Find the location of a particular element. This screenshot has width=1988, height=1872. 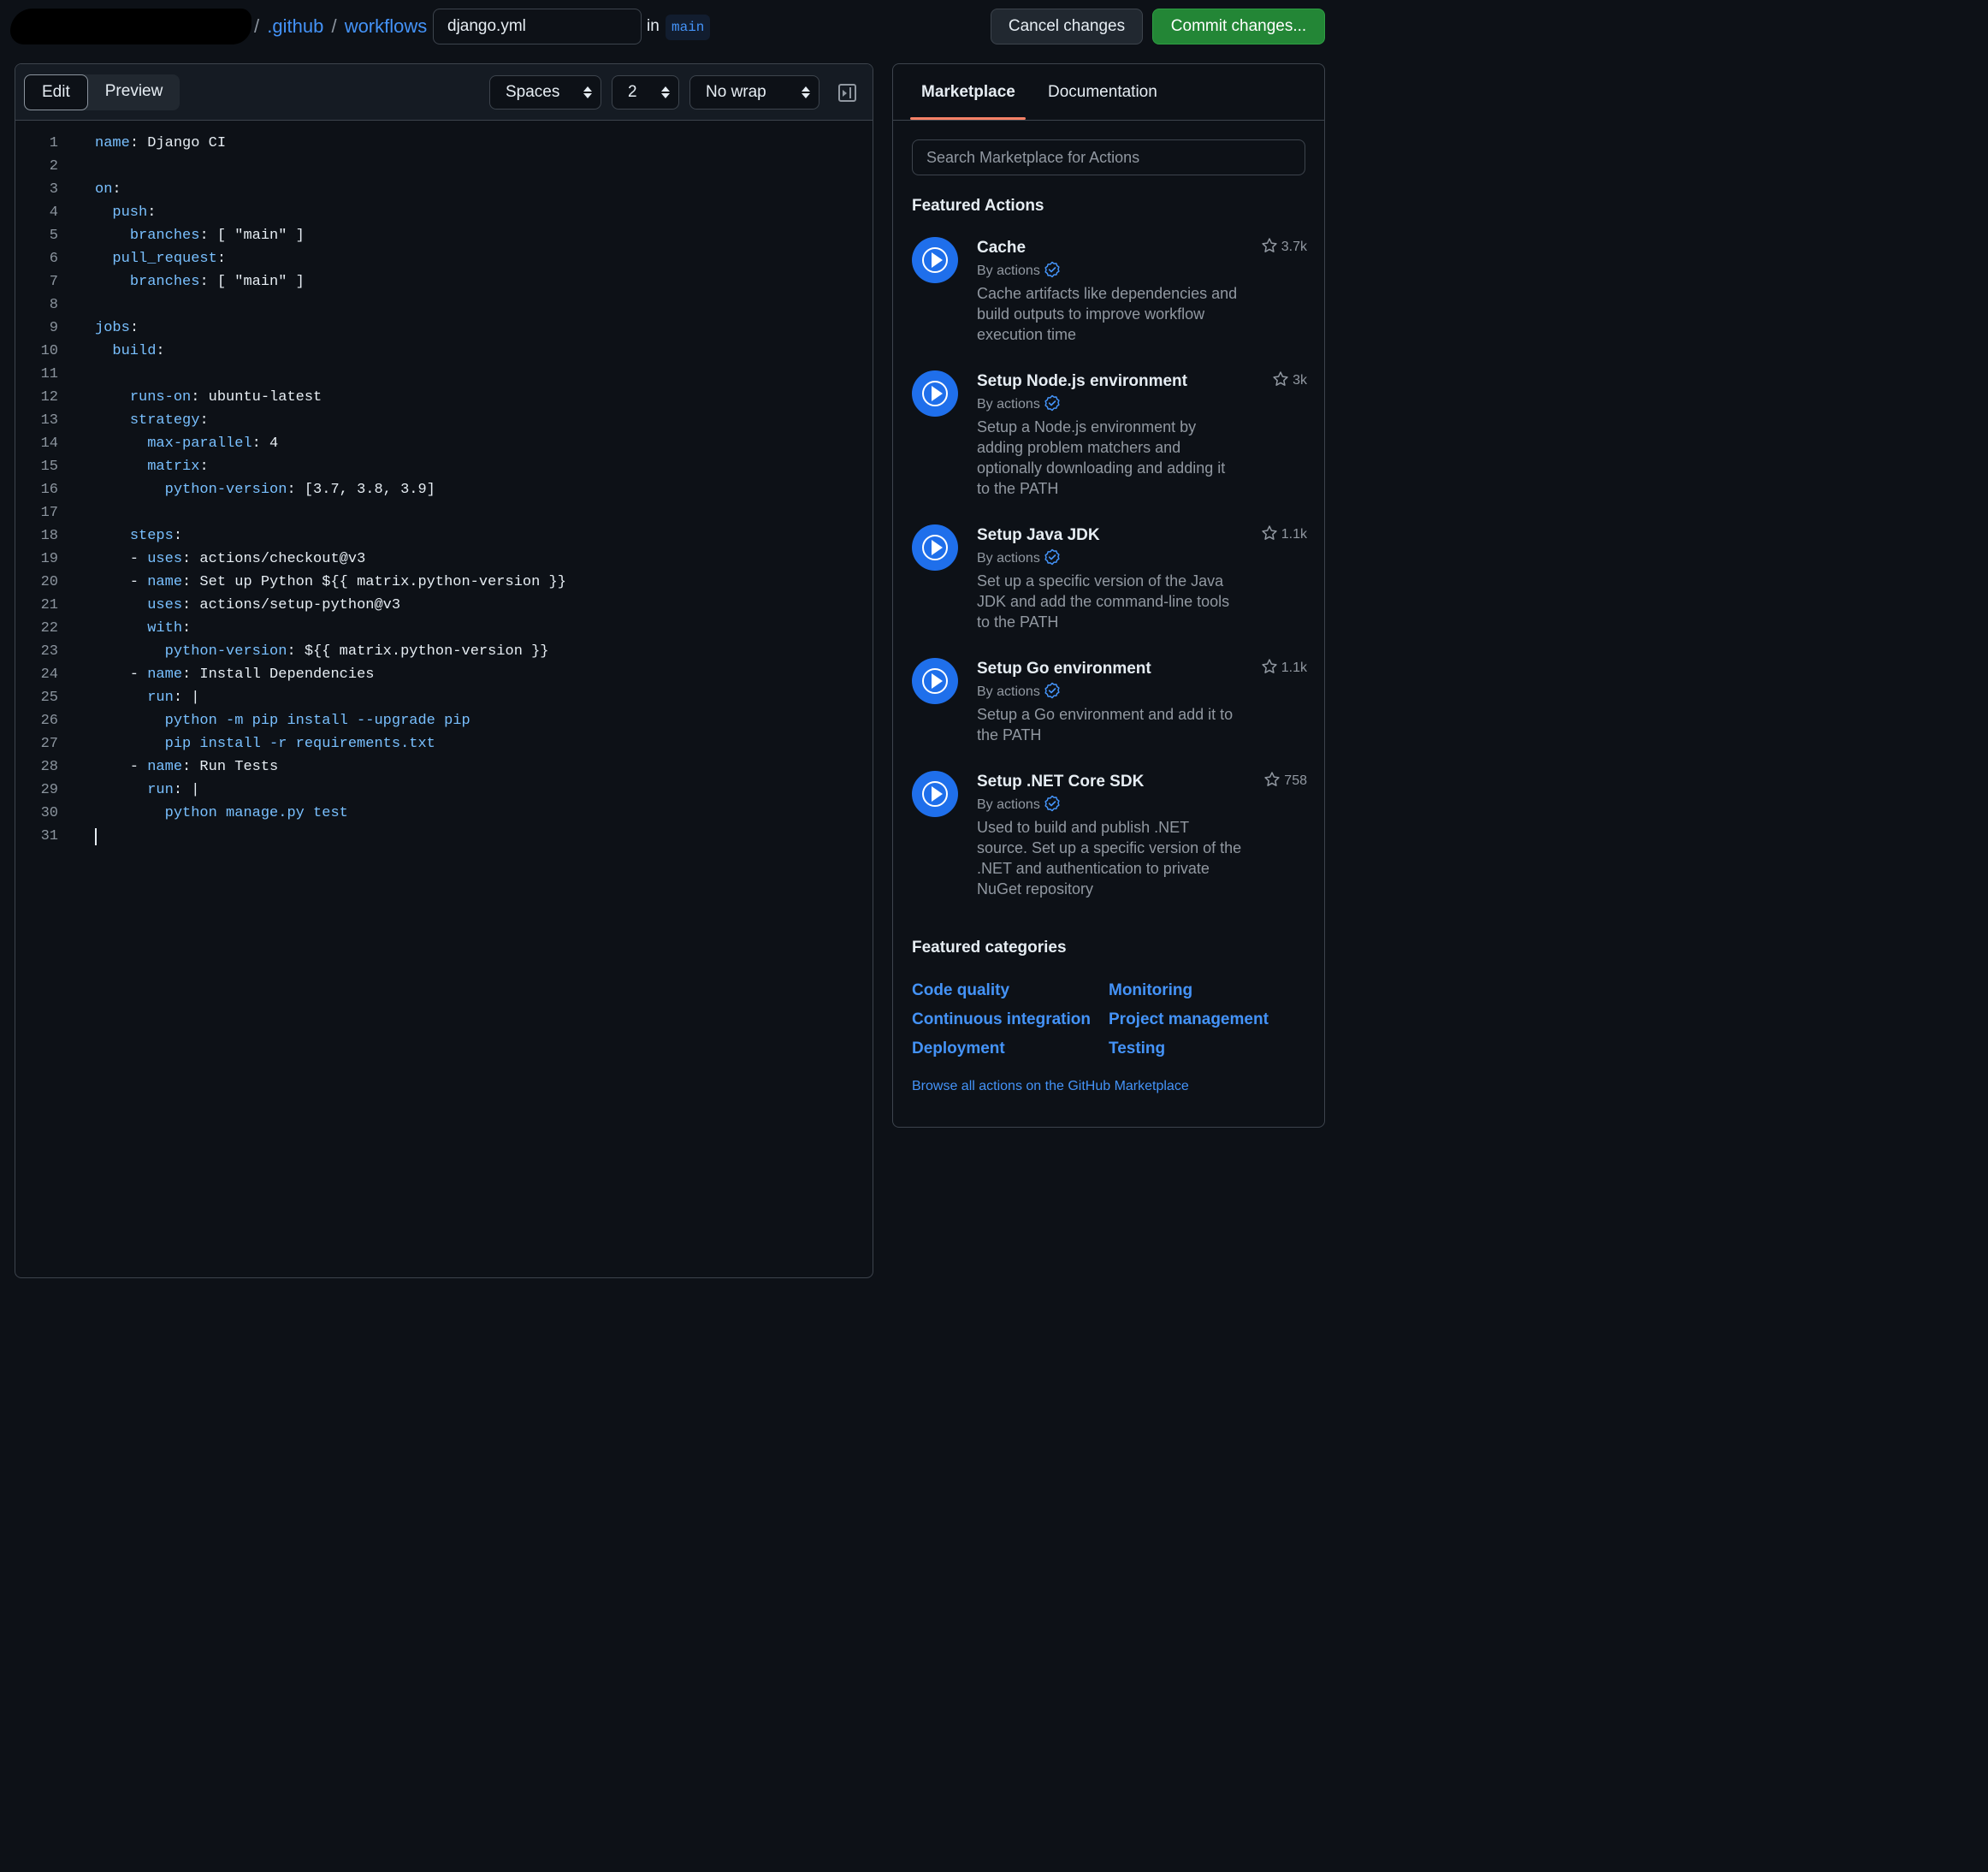

line-number: 7 is located at coordinates (53, 282).